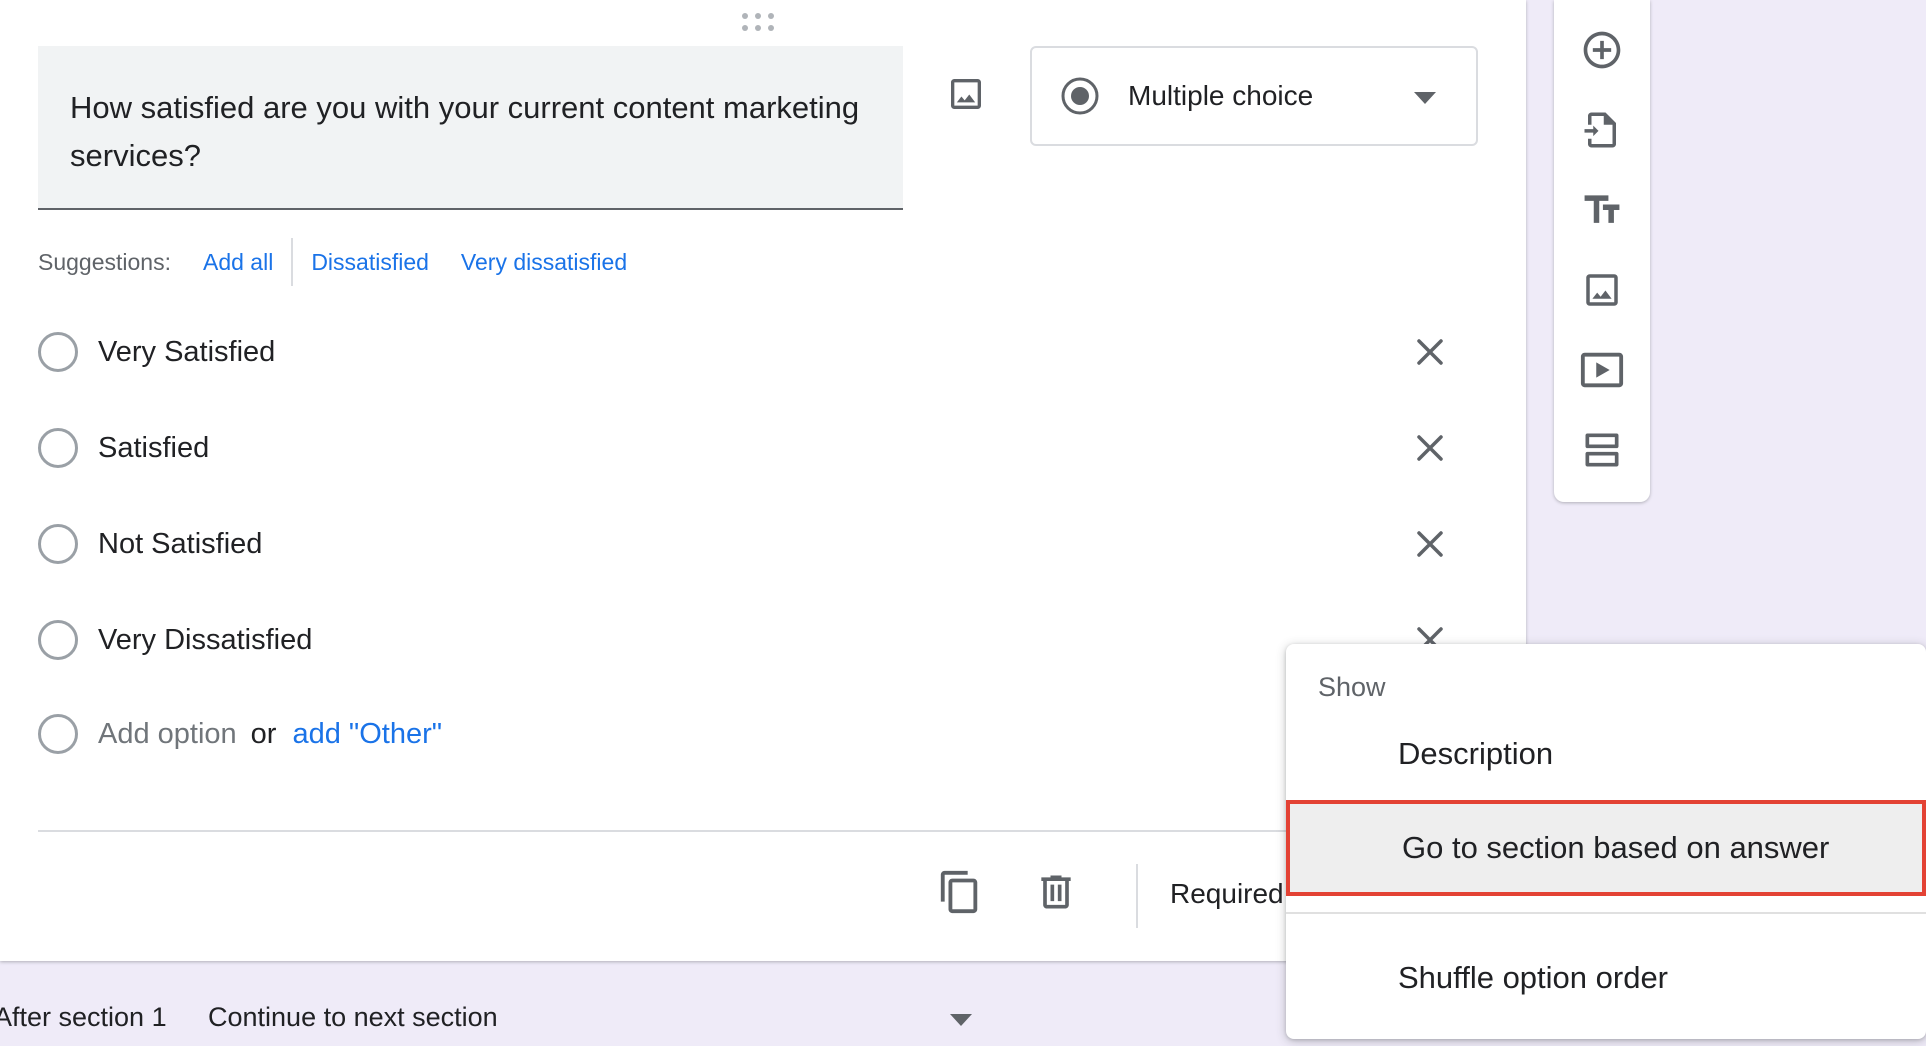 This screenshot has height=1046, width=1926. What do you see at coordinates (1352, 687) in the screenshot?
I see `menu-heading: Show` at bounding box center [1352, 687].